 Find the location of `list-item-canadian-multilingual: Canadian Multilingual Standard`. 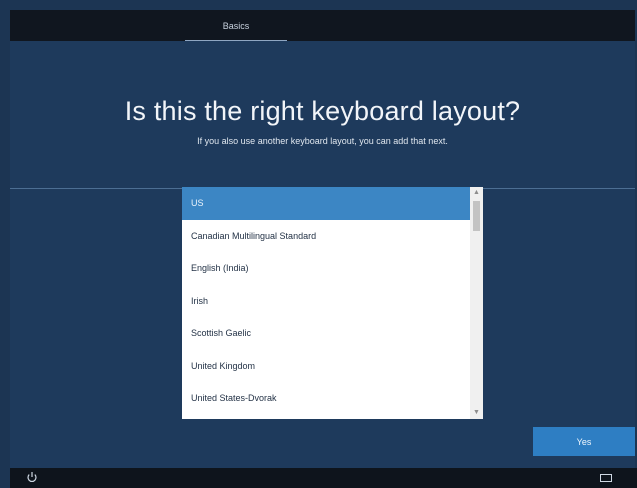

list-item-canadian-multilingual: Canadian Multilingual Standard is located at coordinates (326, 236).